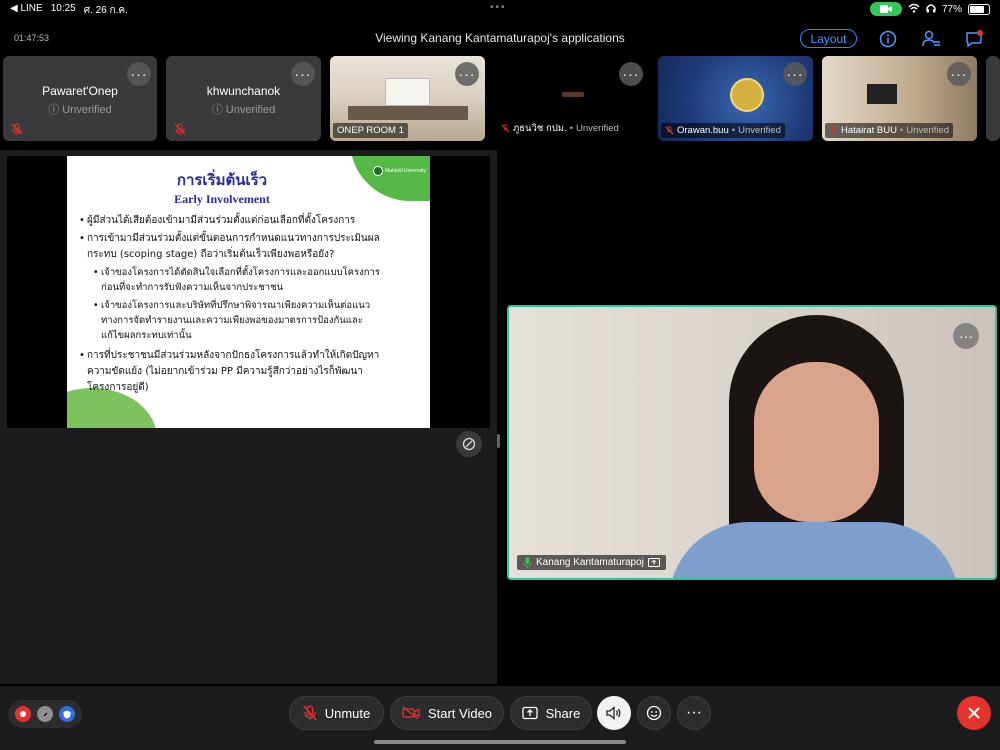 The image size is (1000, 750). Describe the element at coordinates (889, 130) in the screenshot. I see `participant-caption: Hatairat BUU • Unverified` at that location.